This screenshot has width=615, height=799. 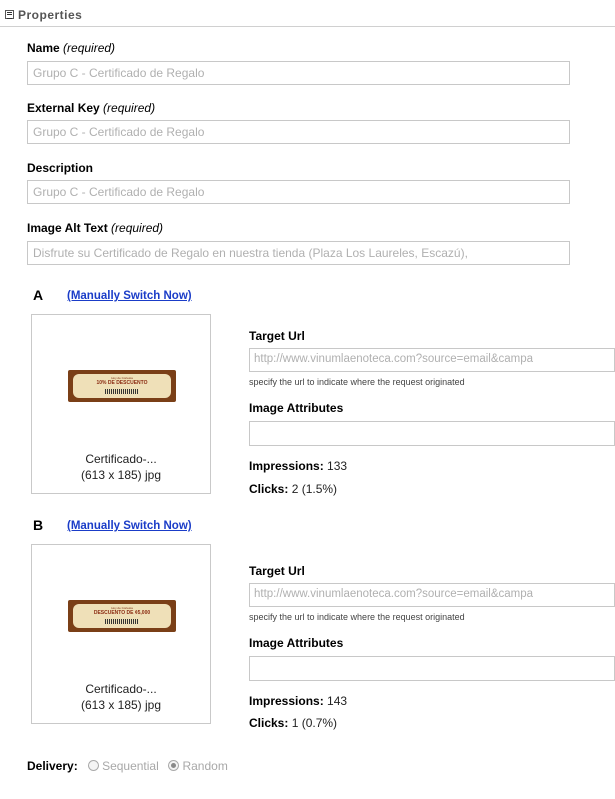 What do you see at coordinates (432, 668) in the screenshot?
I see `variant-b-attributes-input` at bounding box center [432, 668].